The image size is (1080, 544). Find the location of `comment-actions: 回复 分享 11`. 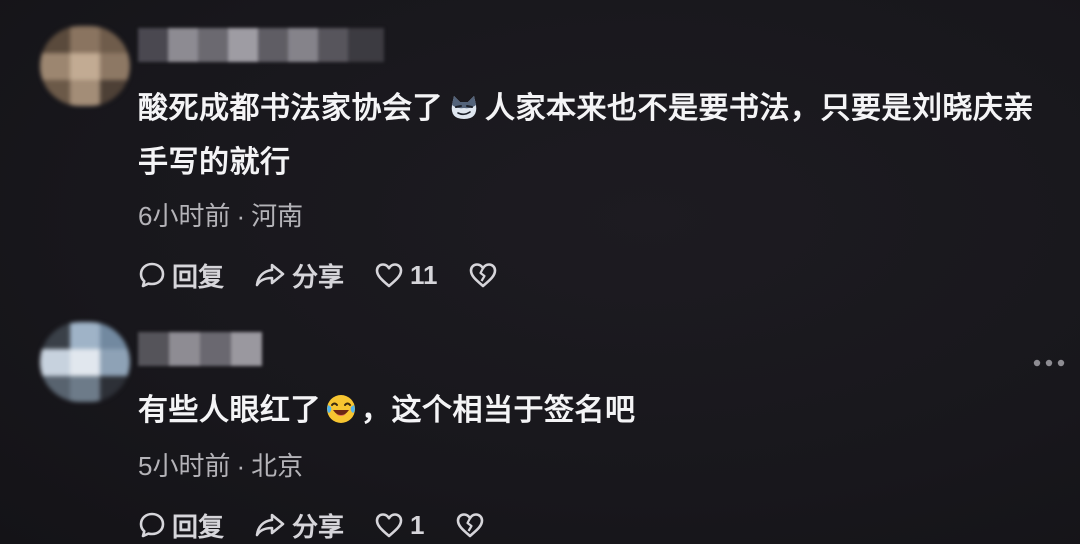

comment-actions: 回复 分享 11 is located at coordinates (336, 275).